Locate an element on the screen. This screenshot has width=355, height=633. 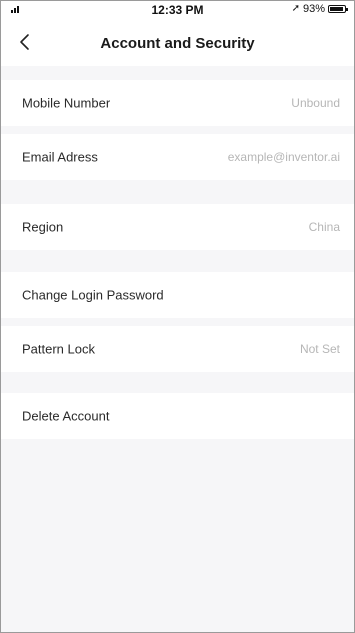
row-region: Region China is located at coordinates (177, 227).